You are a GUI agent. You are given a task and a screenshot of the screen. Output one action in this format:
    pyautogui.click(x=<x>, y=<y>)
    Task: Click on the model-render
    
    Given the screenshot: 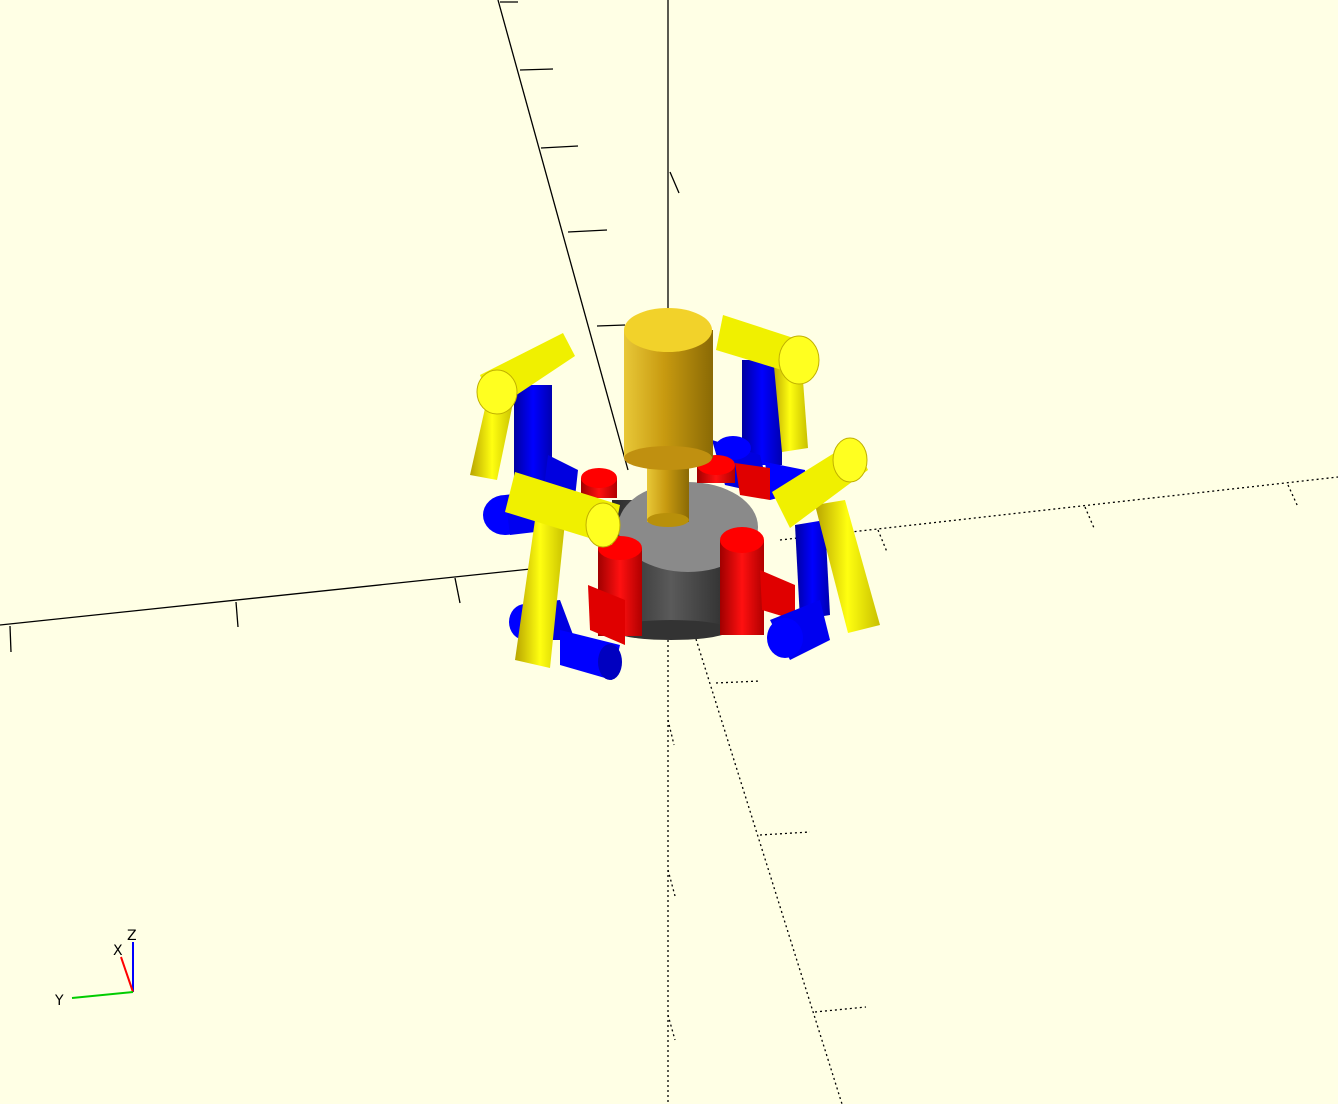 What is the action you would take?
    pyautogui.click(x=675, y=494)
    